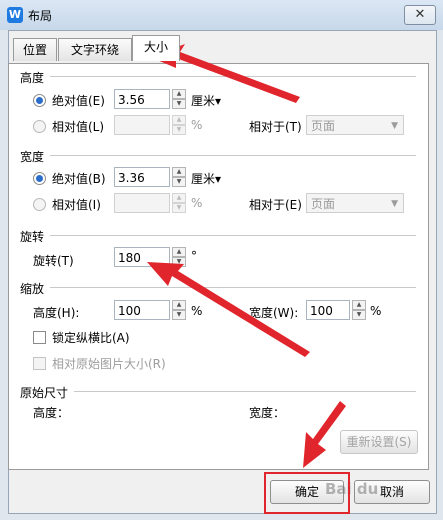  Describe the element at coordinates (156, 48) in the screenshot. I see `tab-size: 大小` at that location.